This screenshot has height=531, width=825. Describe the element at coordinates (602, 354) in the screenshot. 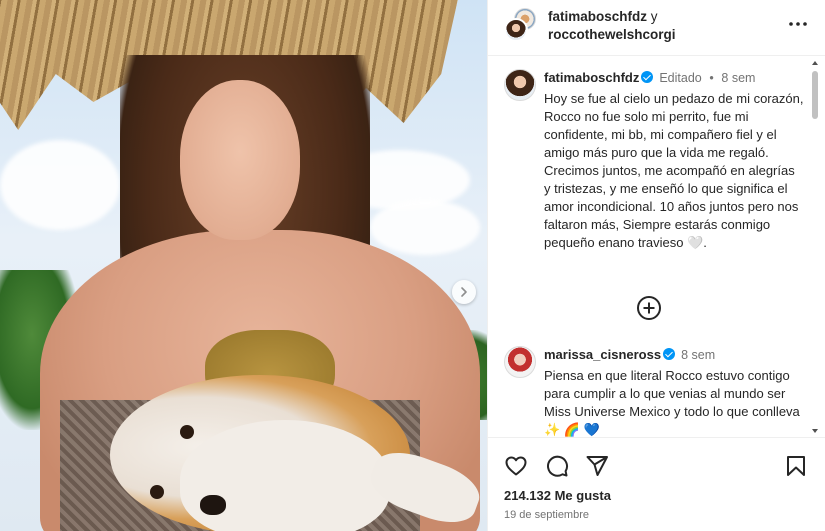

I see `comment-username: marissa_cisneross` at that location.